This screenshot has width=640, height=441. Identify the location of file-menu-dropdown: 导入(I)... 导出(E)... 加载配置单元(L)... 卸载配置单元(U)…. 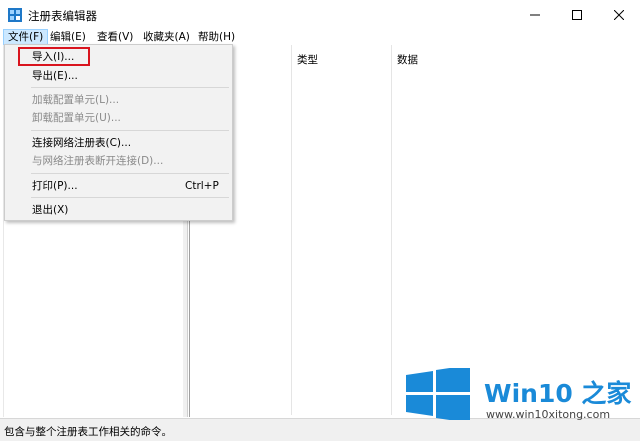
(118, 132).